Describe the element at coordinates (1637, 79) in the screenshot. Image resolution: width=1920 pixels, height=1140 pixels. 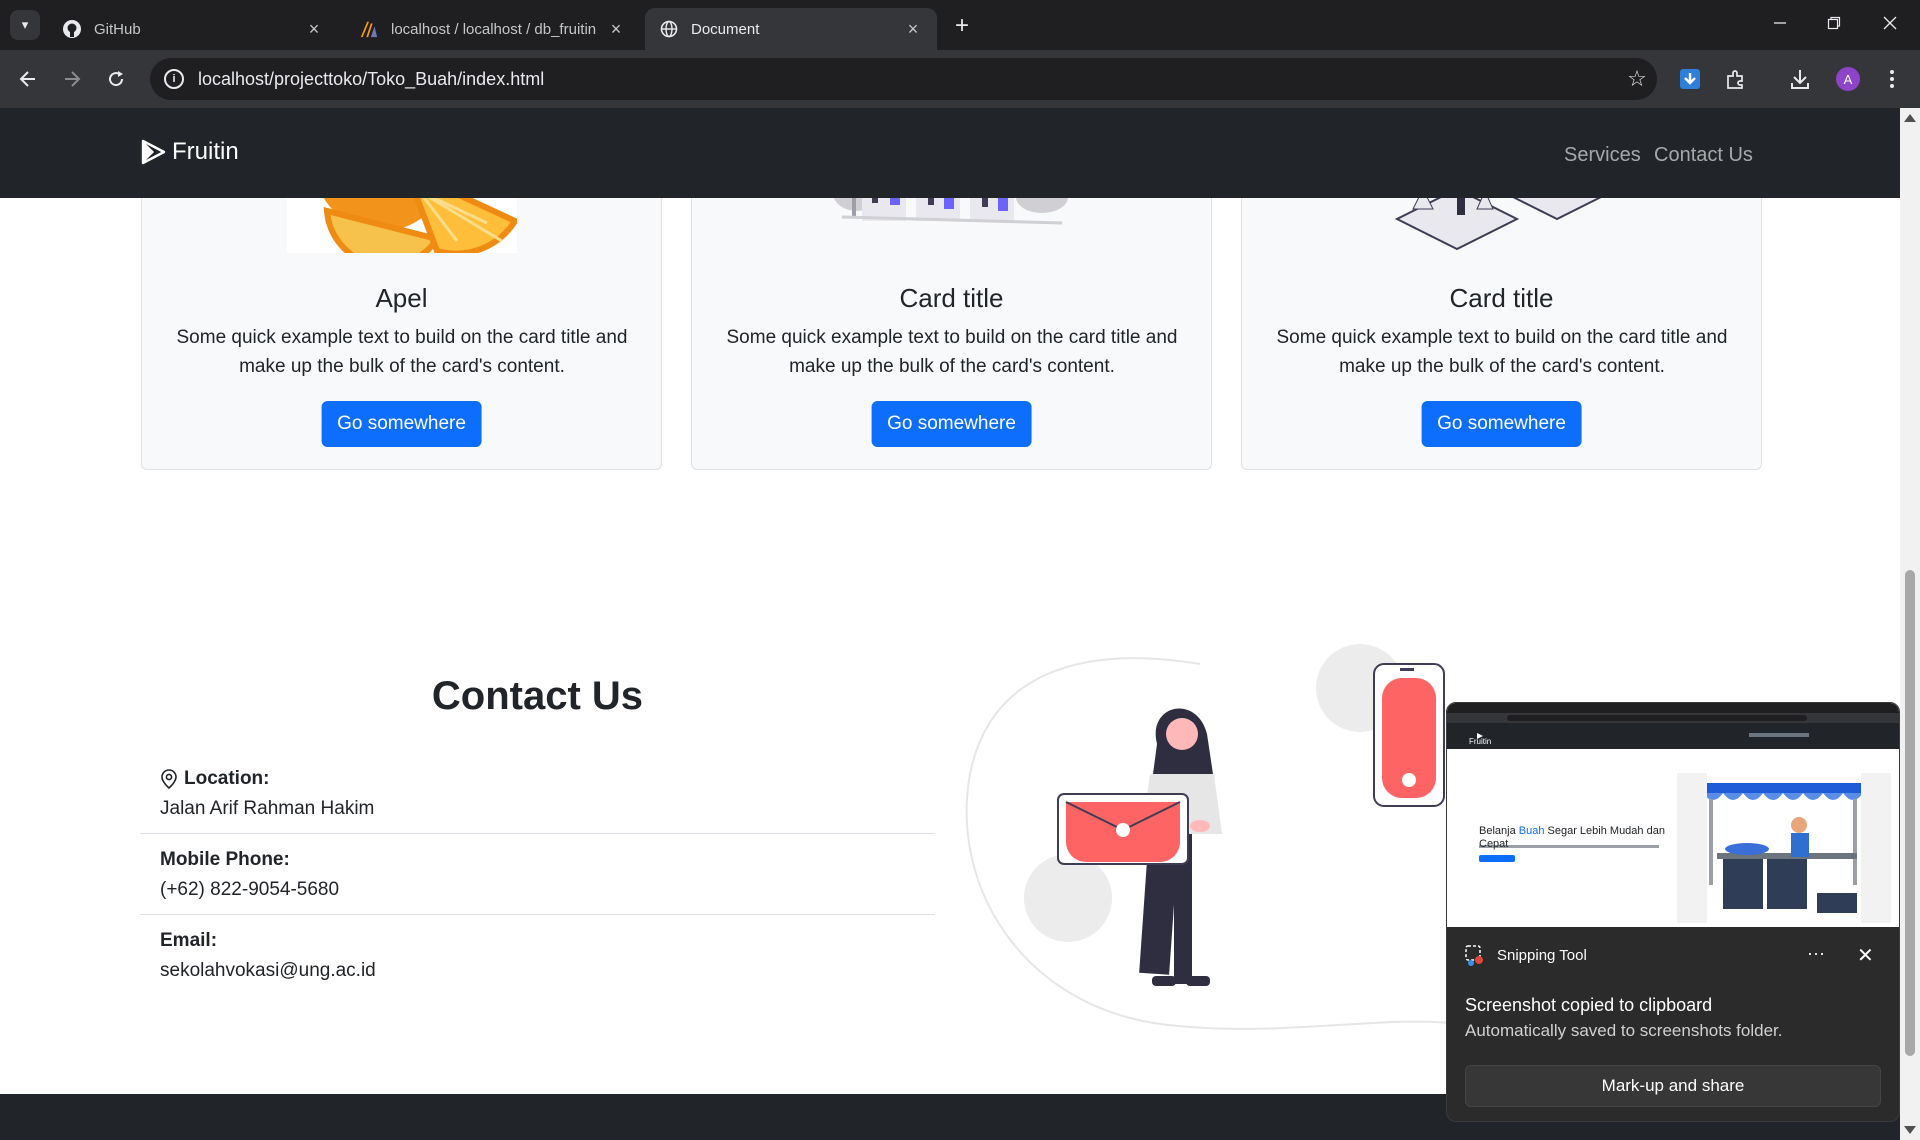
I see `bookmark-star-icon: ☆` at that location.